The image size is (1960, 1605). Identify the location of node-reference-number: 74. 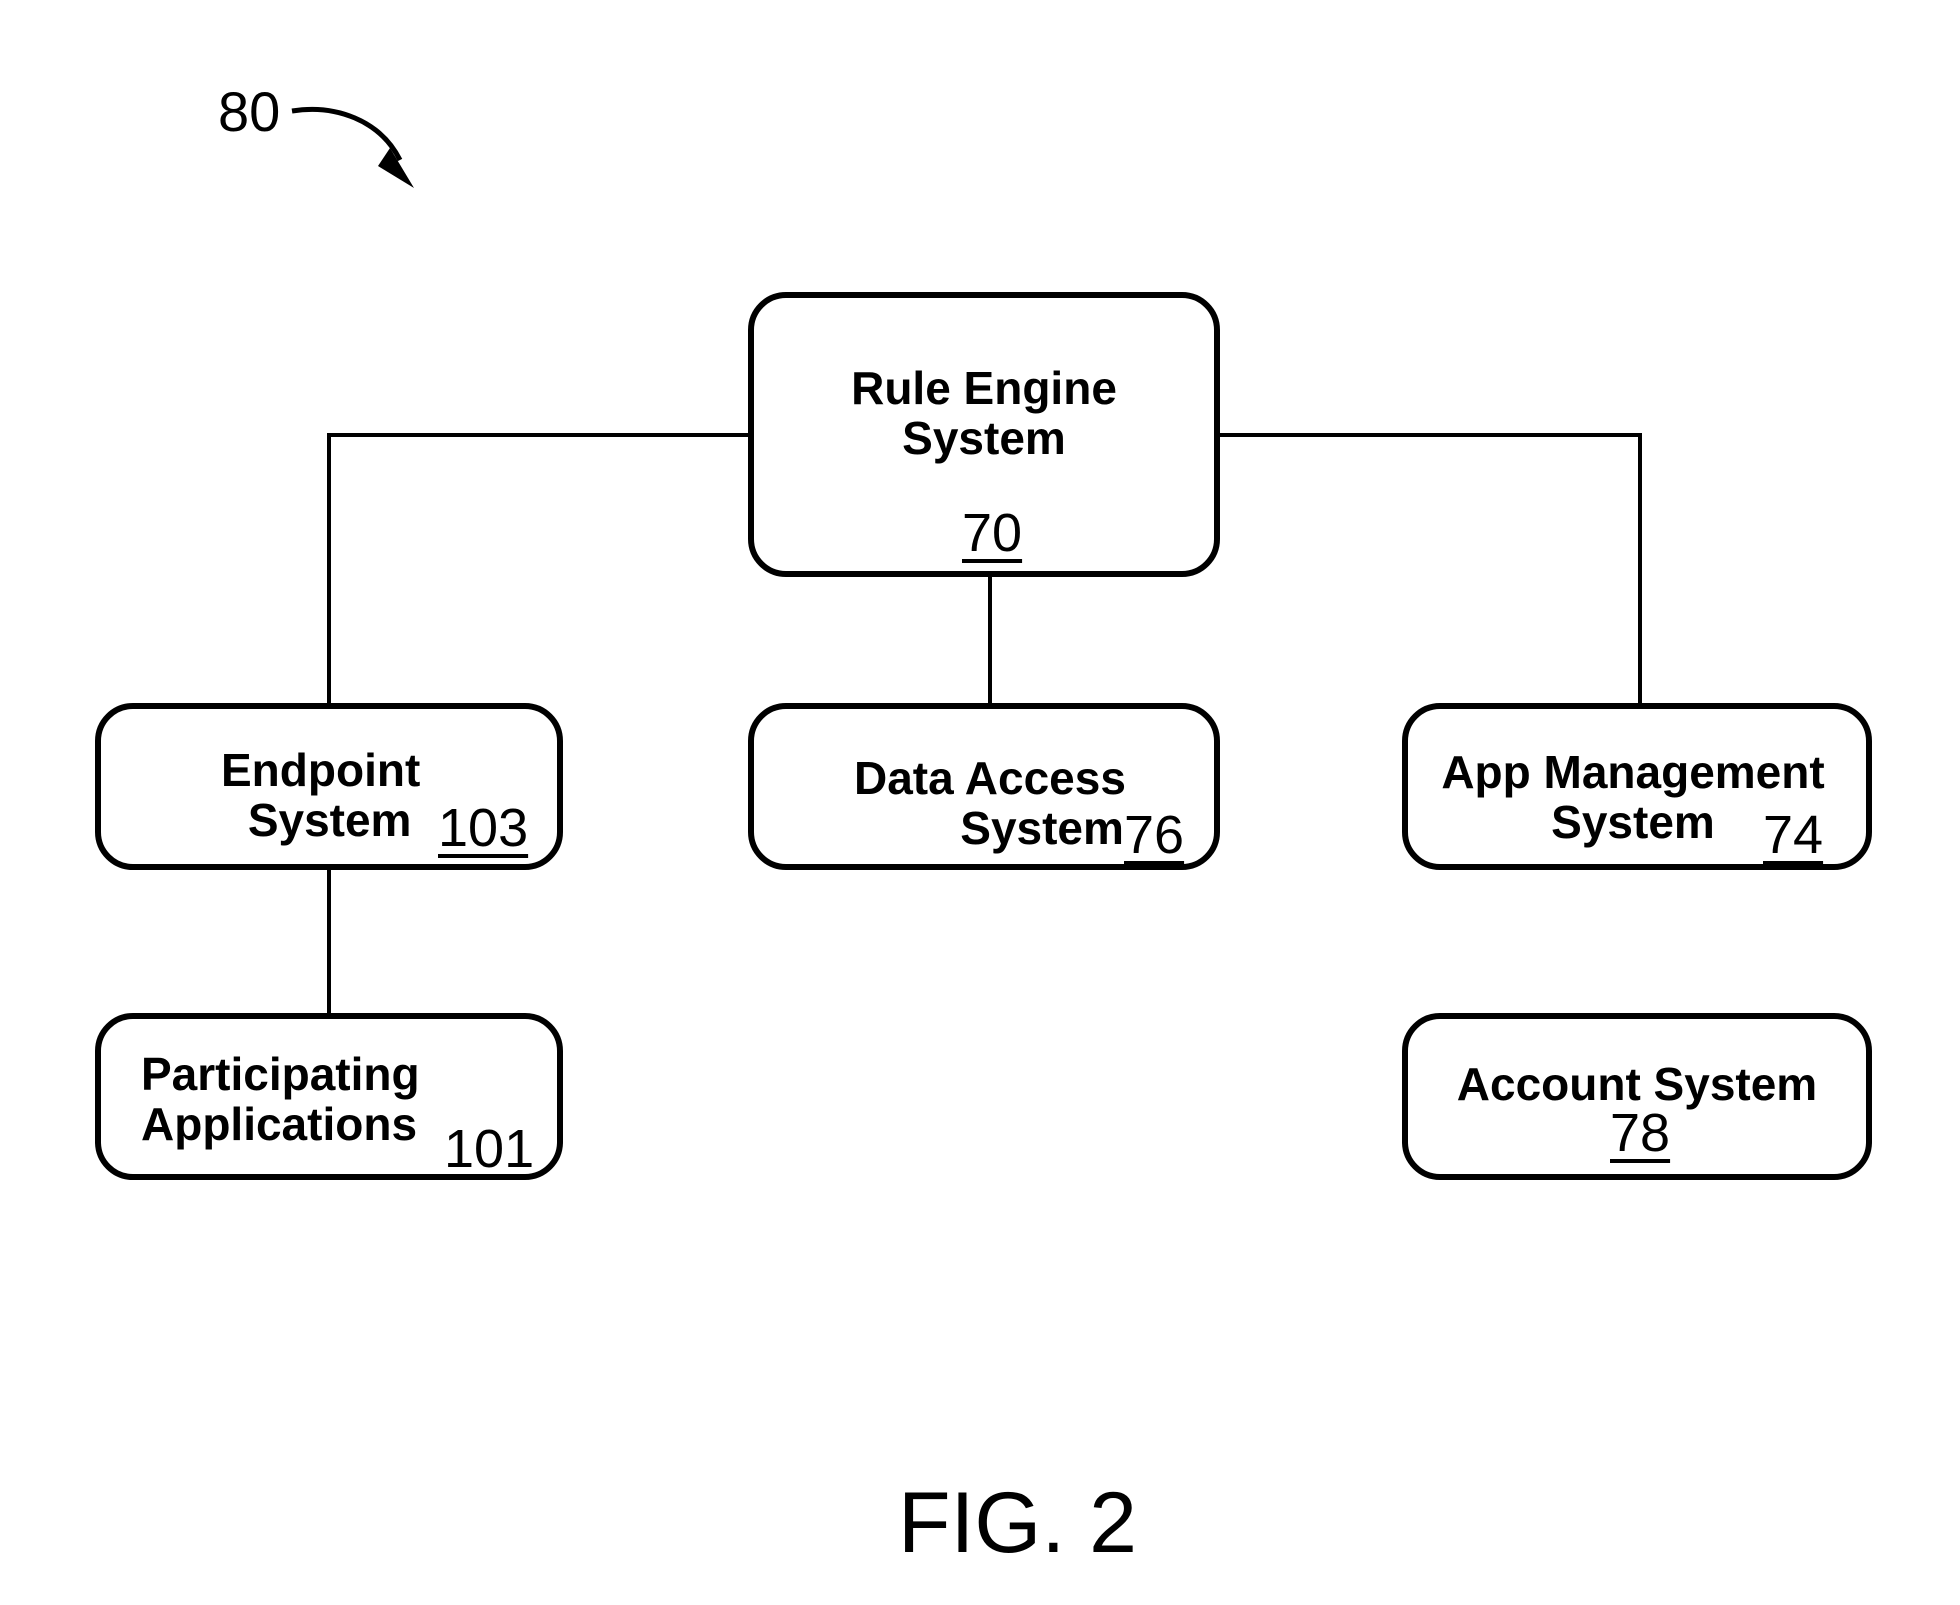
(1793, 835).